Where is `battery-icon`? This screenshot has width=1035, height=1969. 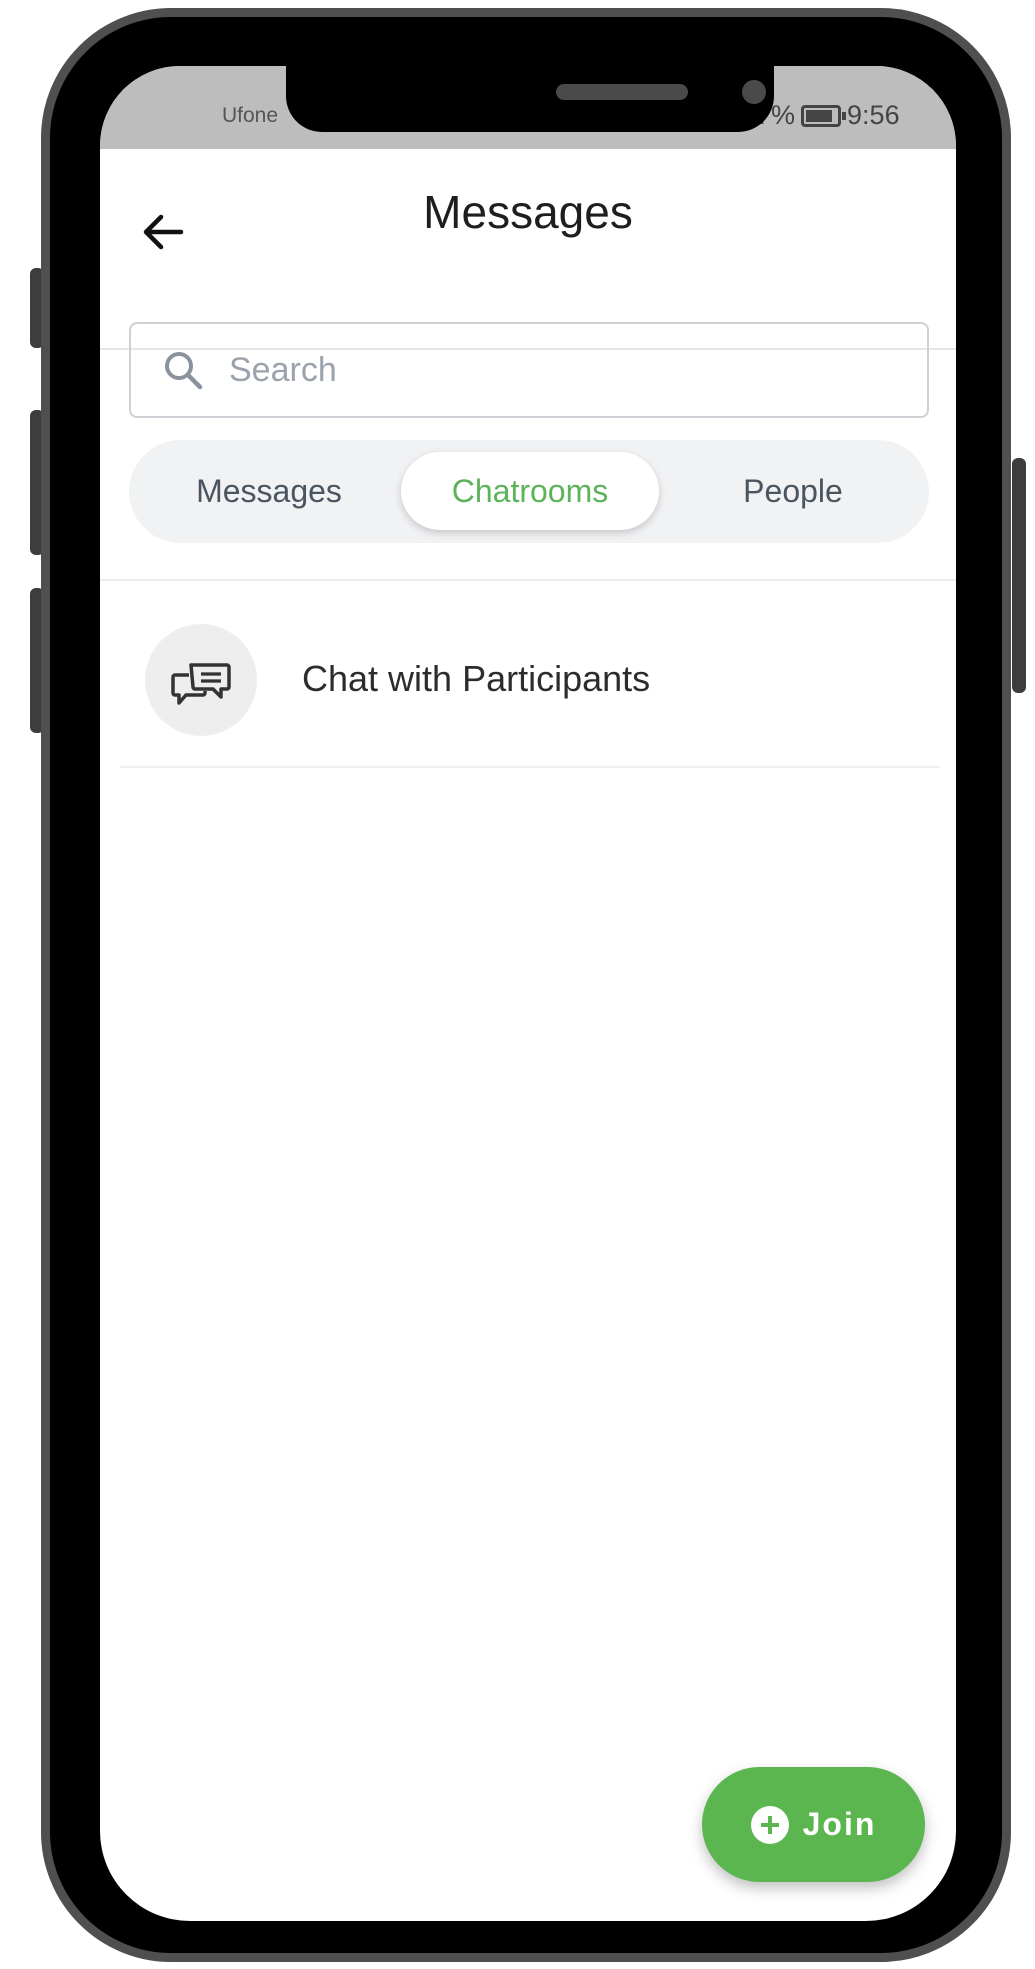 battery-icon is located at coordinates (824, 115).